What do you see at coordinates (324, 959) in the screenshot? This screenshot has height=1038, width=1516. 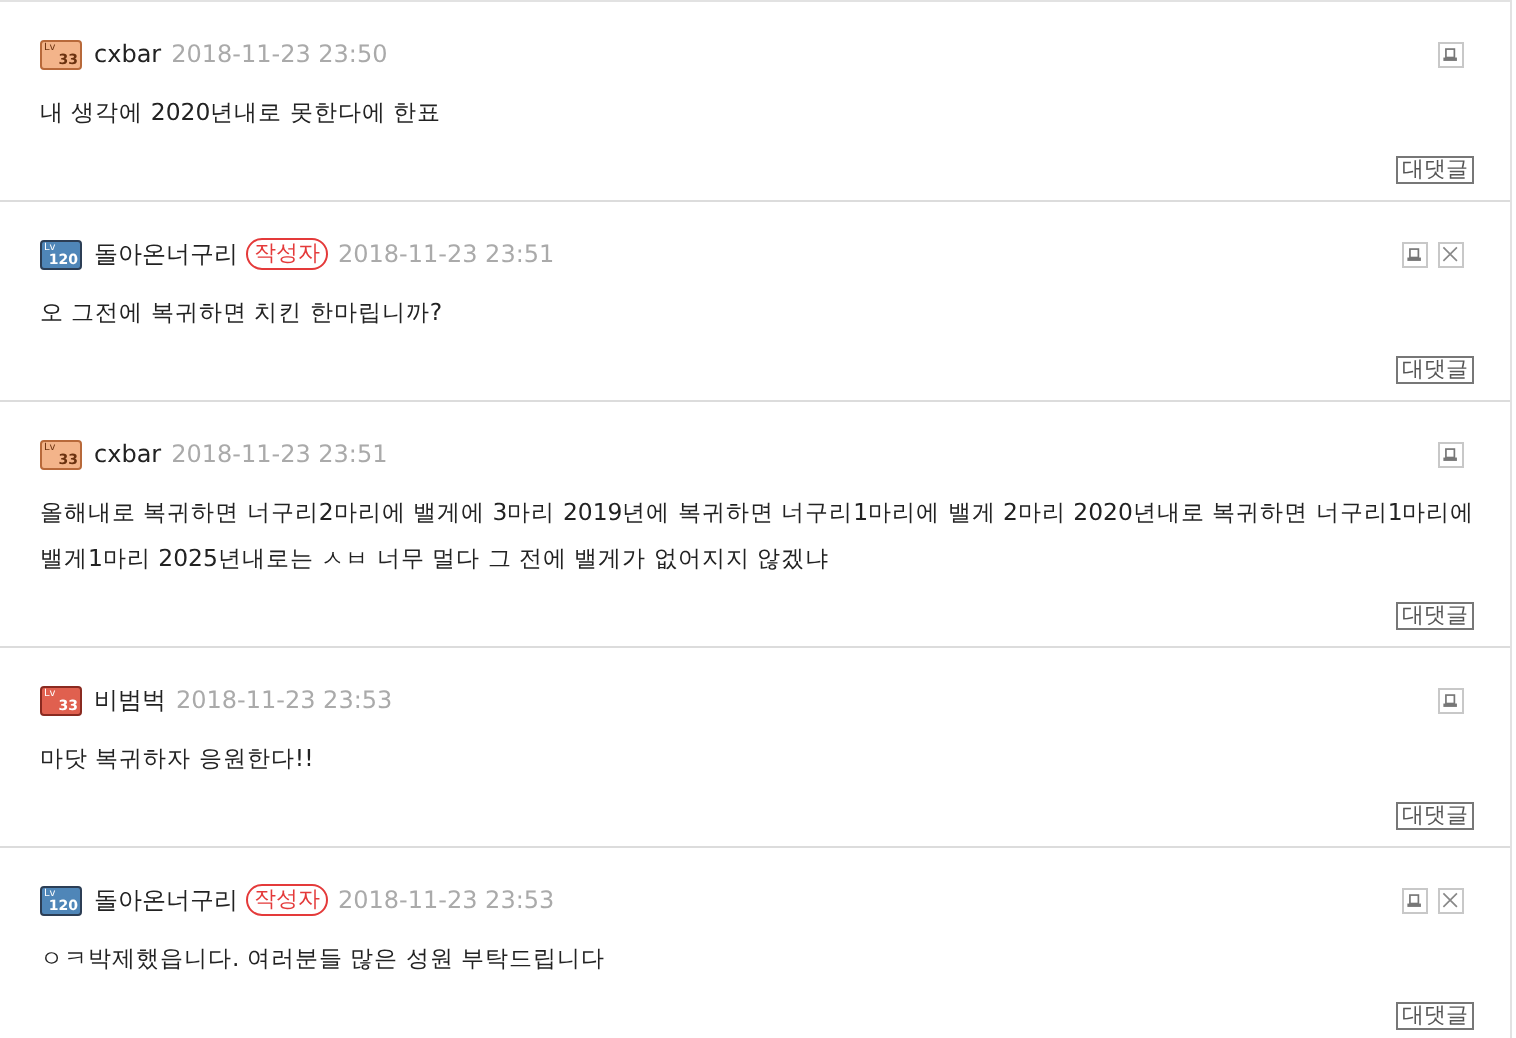 I see `comment-text: ㅇㅋ박제했읍니다. 여러분들 많은 성원 부탁드립니다` at bounding box center [324, 959].